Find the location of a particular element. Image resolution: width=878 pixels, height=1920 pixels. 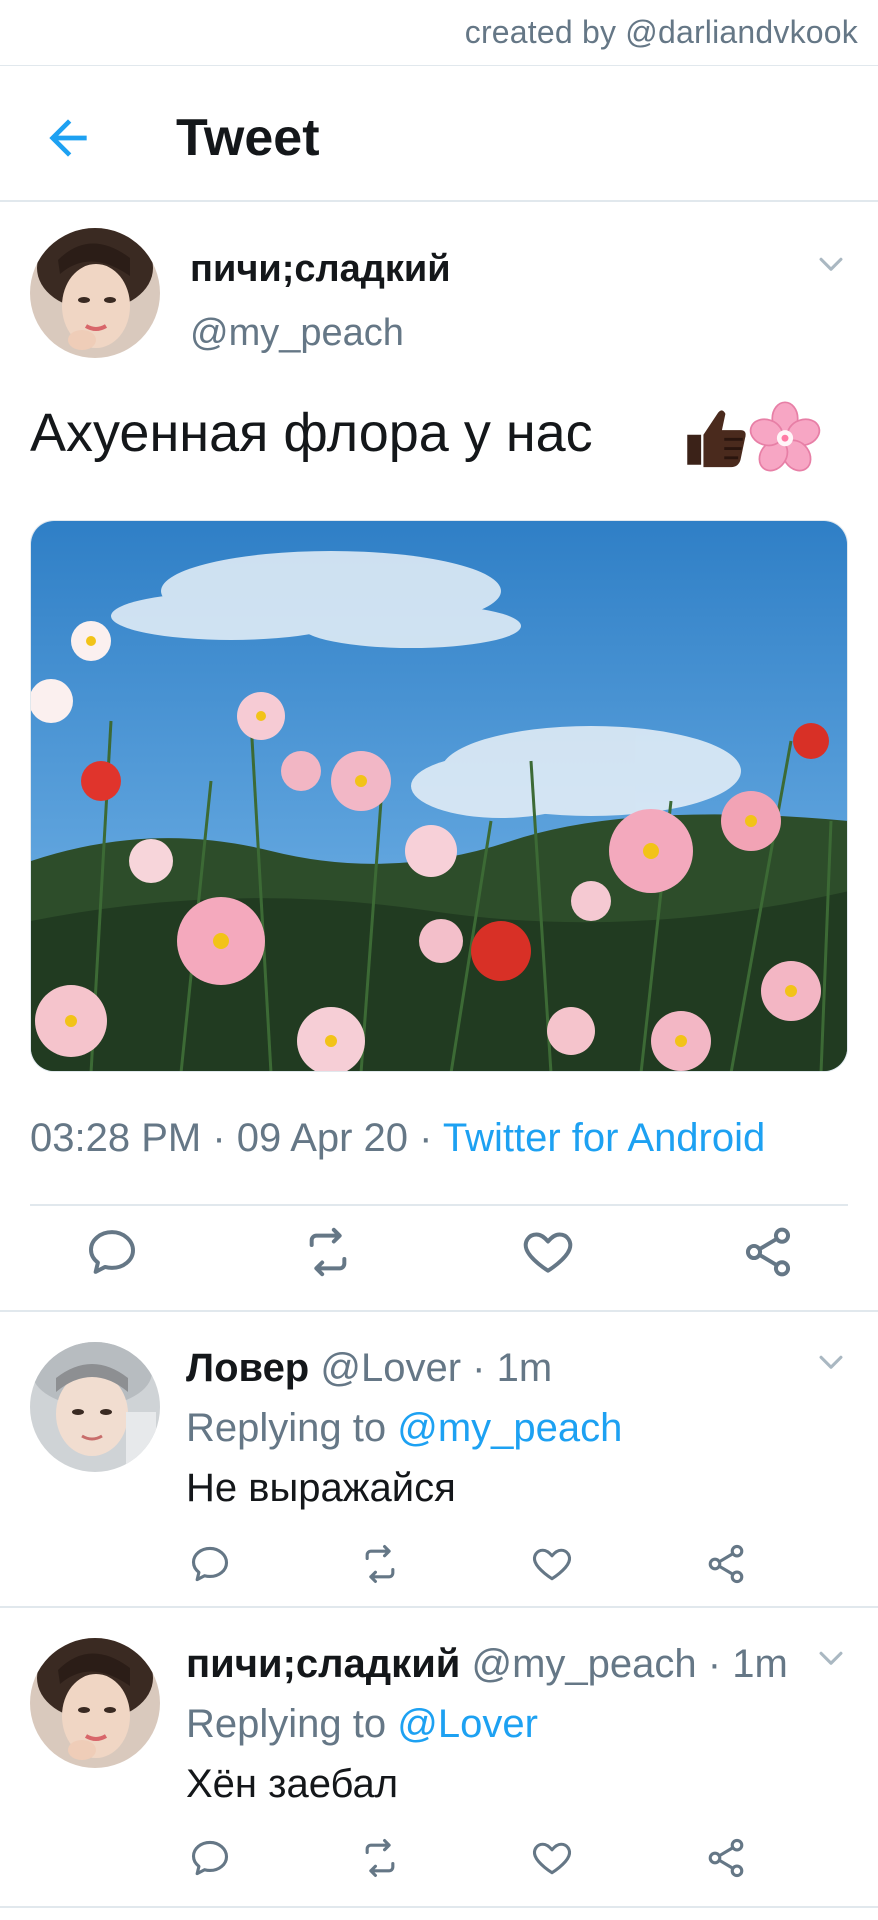

reply-author-handle: @my_peach is located at coordinates (584, 1664).